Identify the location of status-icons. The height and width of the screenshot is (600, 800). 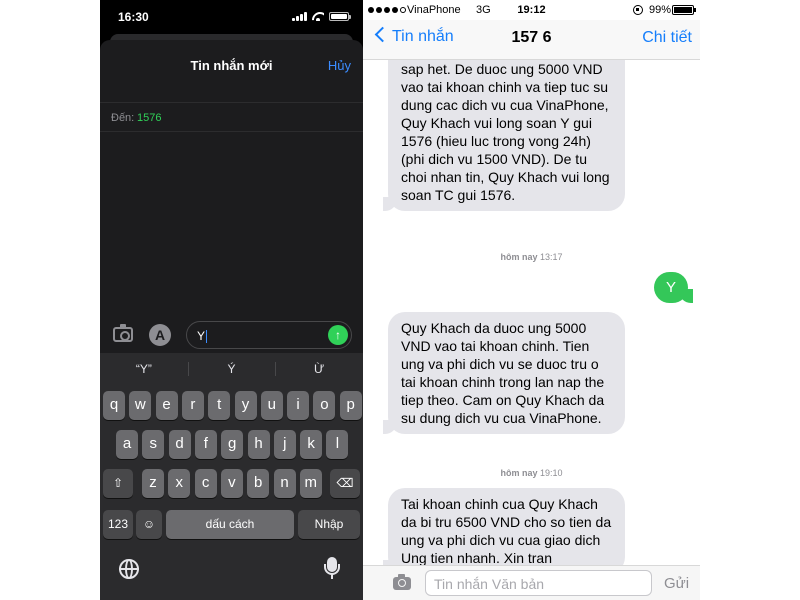
(321, 16).